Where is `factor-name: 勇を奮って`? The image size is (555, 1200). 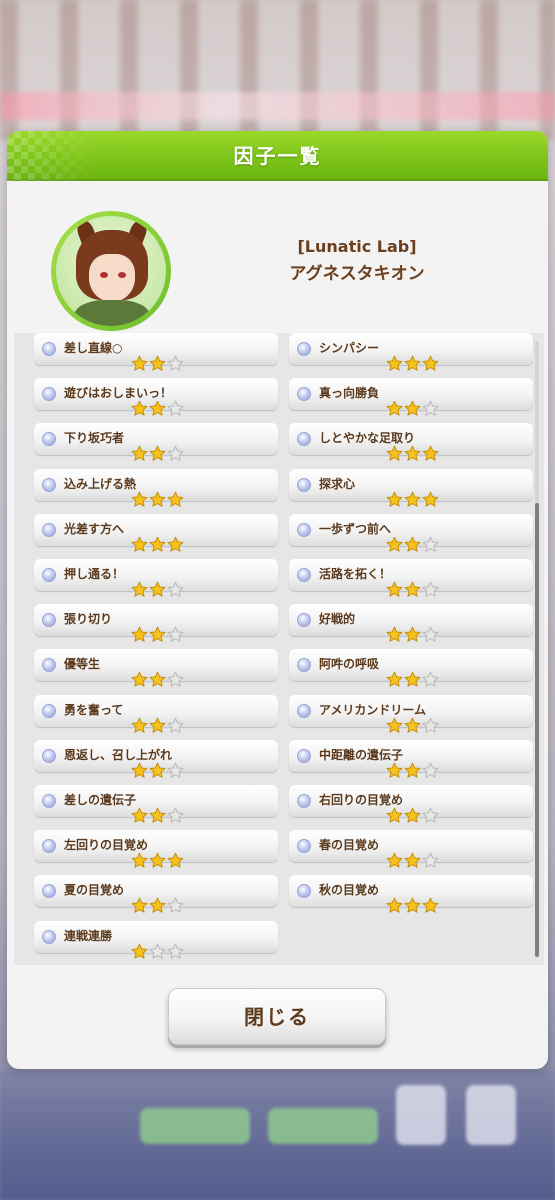 factor-name: 勇を奮って is located at coordinates (94, 709).